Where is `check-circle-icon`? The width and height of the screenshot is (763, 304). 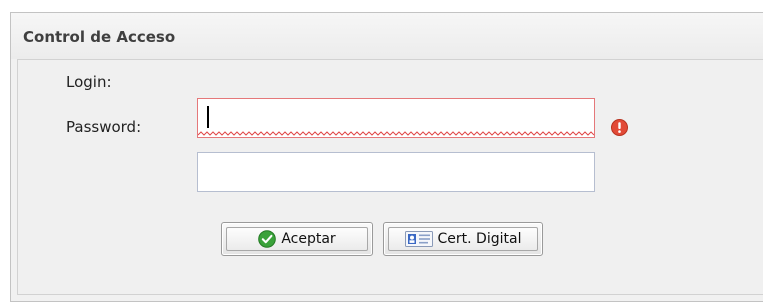
check-circle-icon is located at coordinates (267, 239).